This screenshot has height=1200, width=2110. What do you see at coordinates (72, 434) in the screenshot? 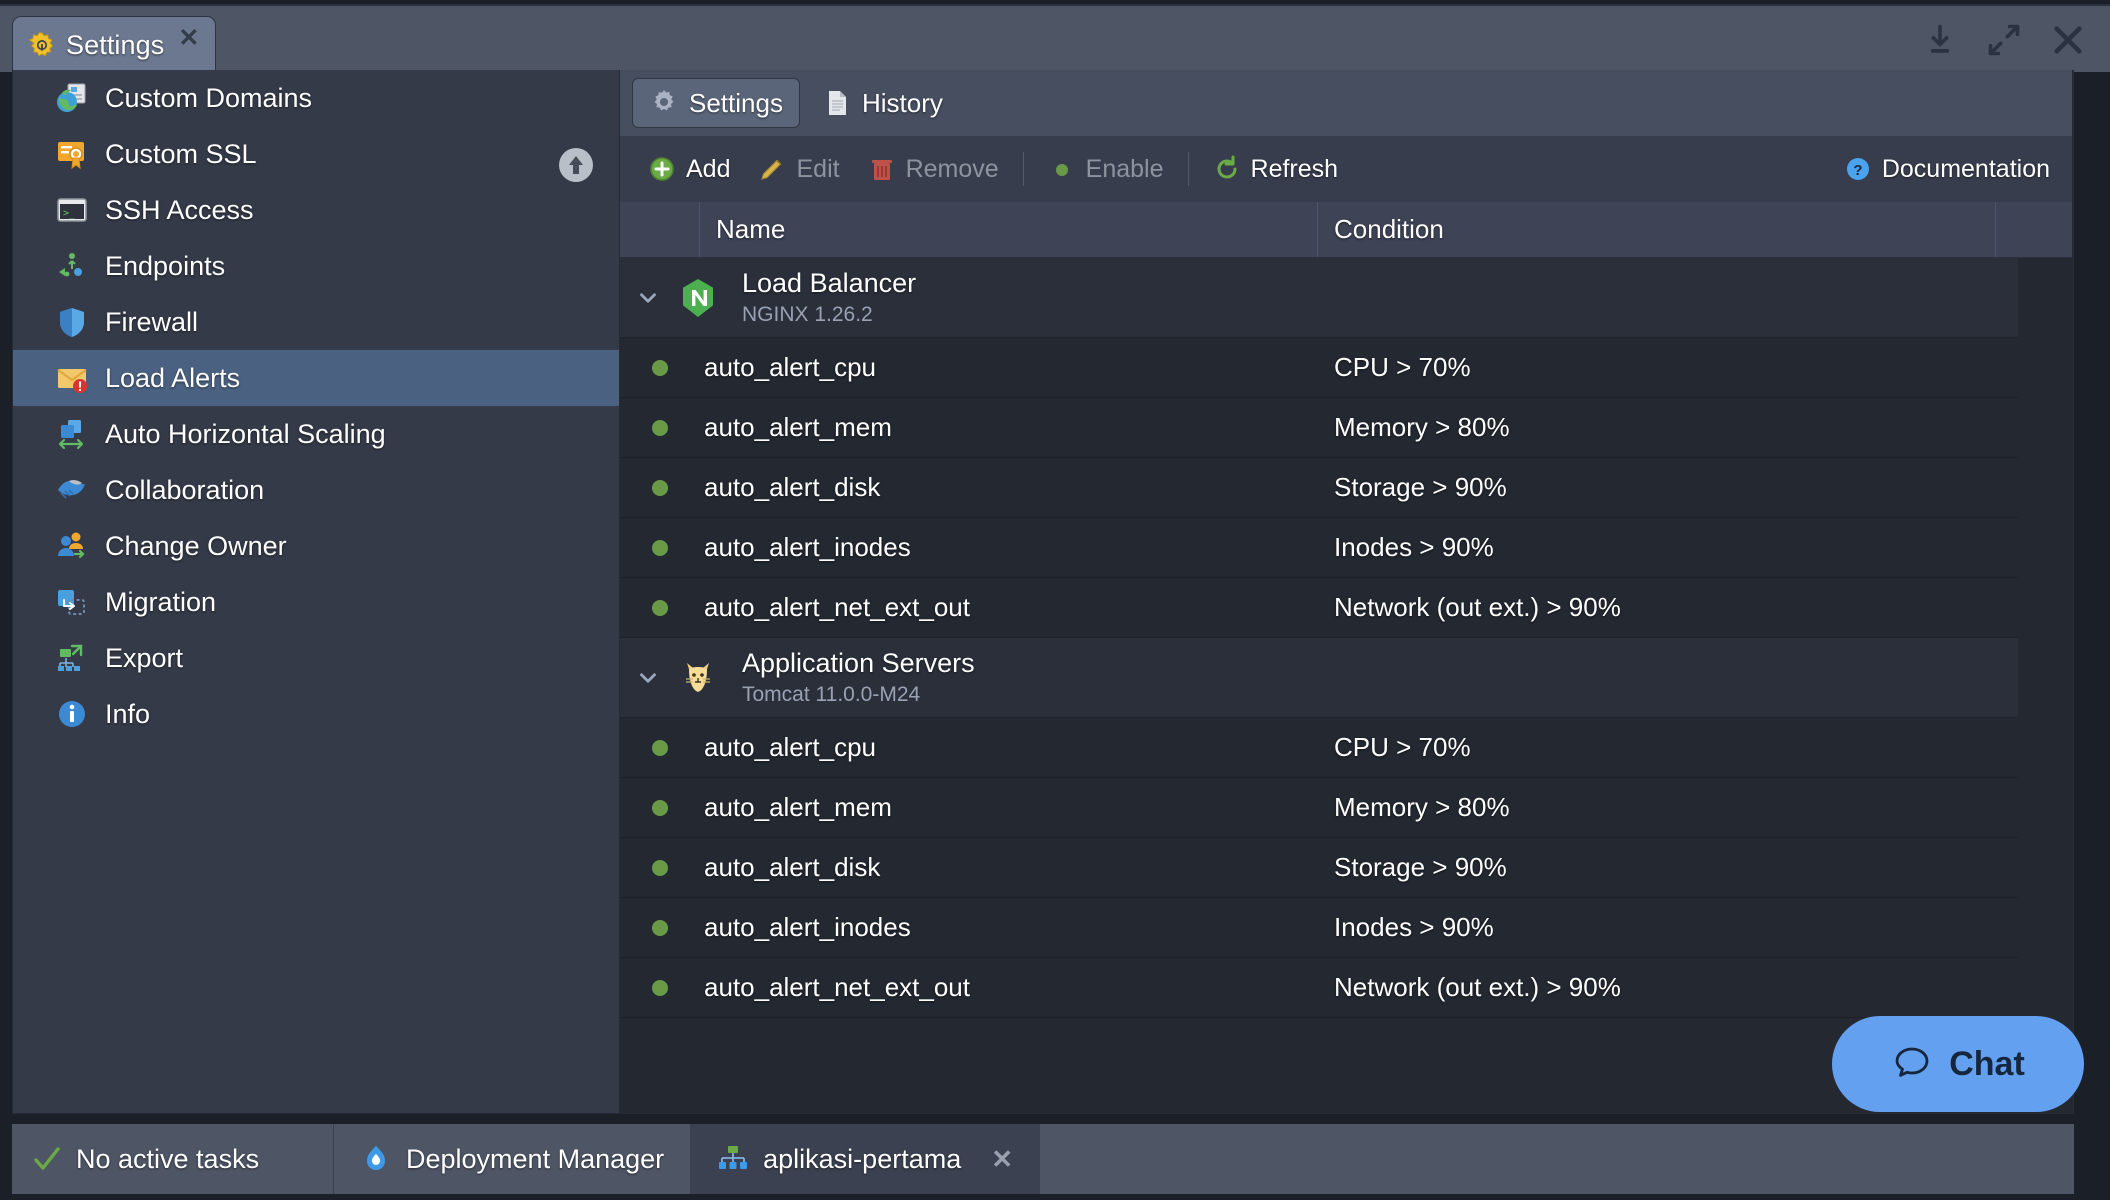
I see `horizontal-scaling-icon` at bounding box center [72, 434].